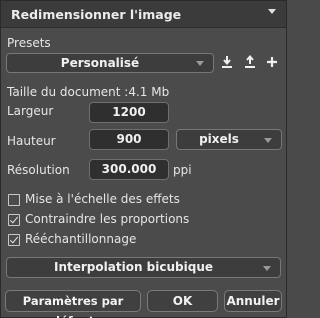 Image resolution: width=320 pixels, height=318 pixels. What do you see at coordinates (250, 62) in the screenshot?
I see `upload-preset-icon` at bounding box center [250, 62].